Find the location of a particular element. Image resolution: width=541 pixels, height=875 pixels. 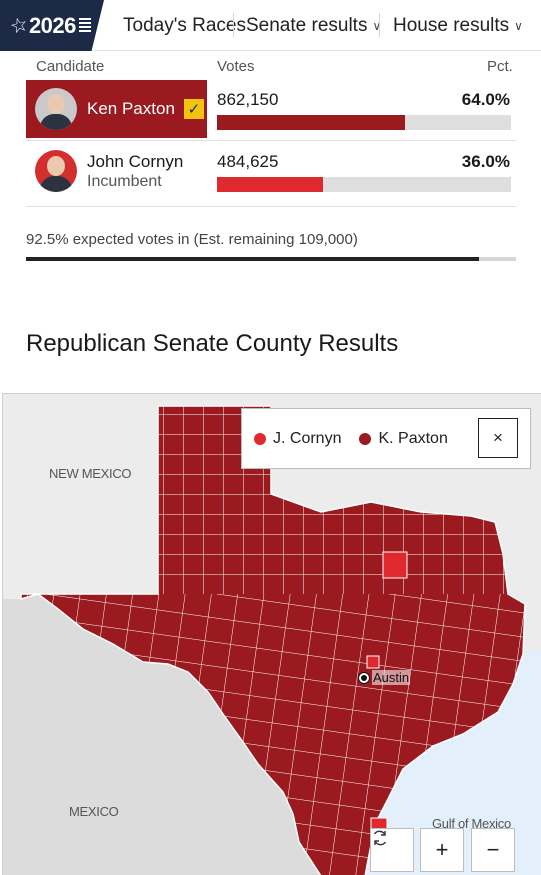

chevron-down-icon: ∨ is located at coordinates (518, 25).